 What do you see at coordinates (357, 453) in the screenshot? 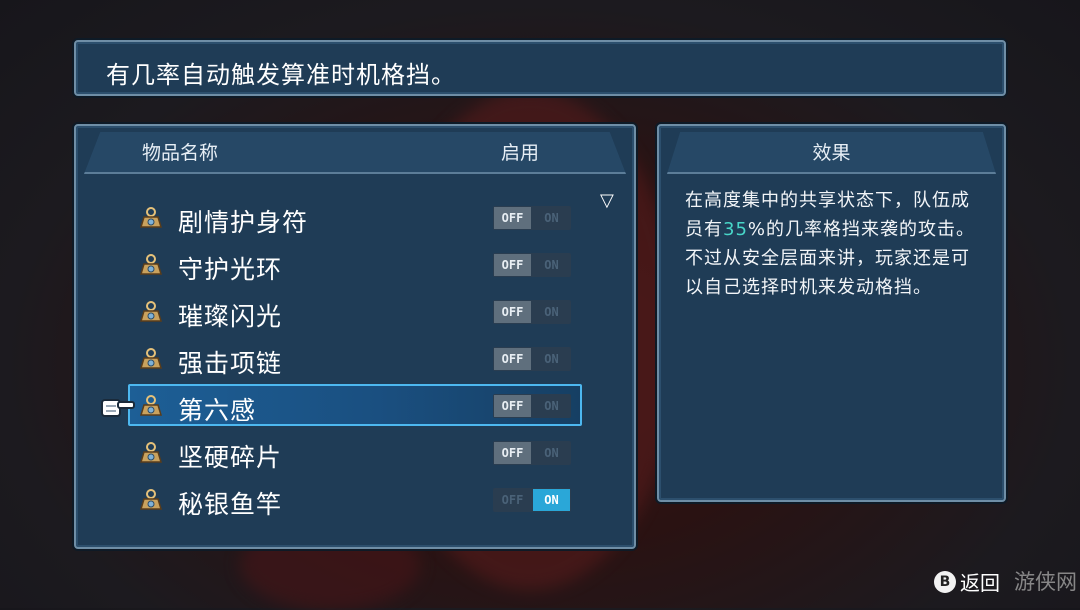
I see `item-row: 坚硬碎片 OFF ON` at bounding box center [357, 453].